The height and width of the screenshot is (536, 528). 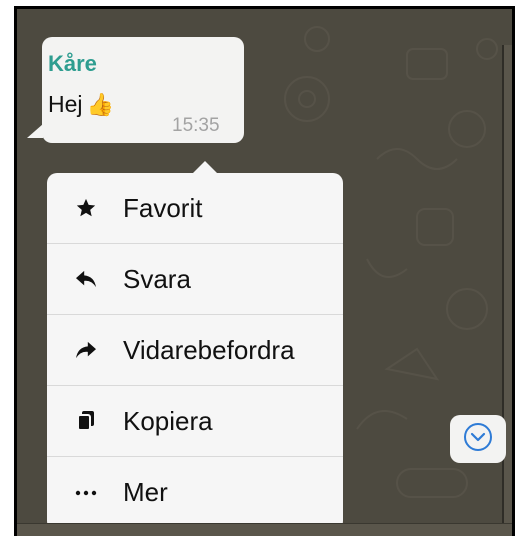 I want to click on message-text: Hej 👍, so click(x=81, y=104).